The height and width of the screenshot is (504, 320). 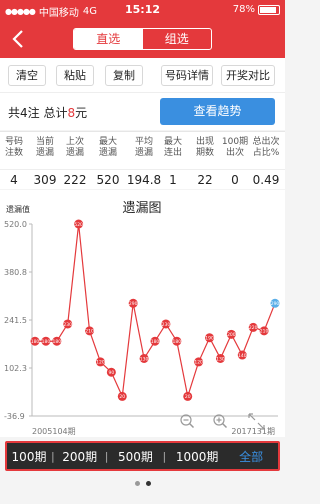 What do you see at coordinates (173, 180) in the screenshot?
I see `stats-value-5: 1` at bounding box center [173, 180].